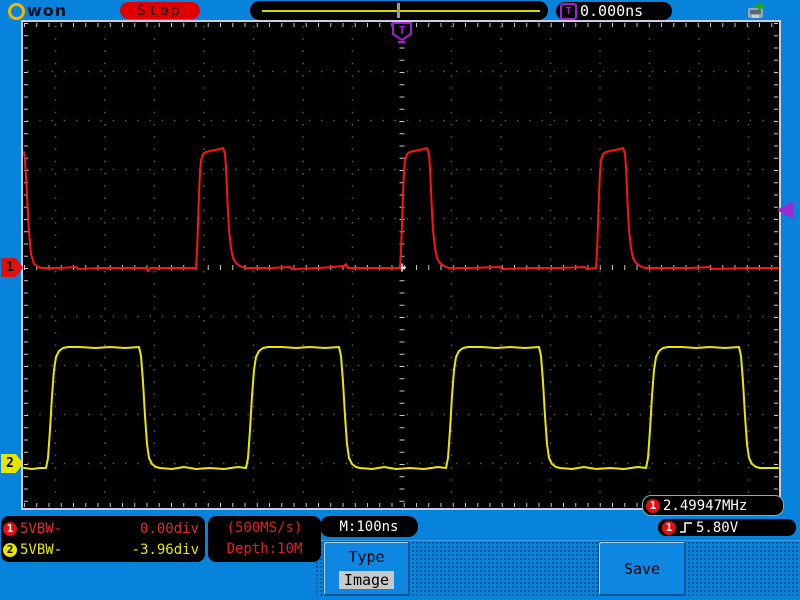 This screenshot has height=600, width=800. What do you see at coordinates (401, 42) in the screenshot?
I see `trigger-marker-dash` at bounding box center [401, 42].